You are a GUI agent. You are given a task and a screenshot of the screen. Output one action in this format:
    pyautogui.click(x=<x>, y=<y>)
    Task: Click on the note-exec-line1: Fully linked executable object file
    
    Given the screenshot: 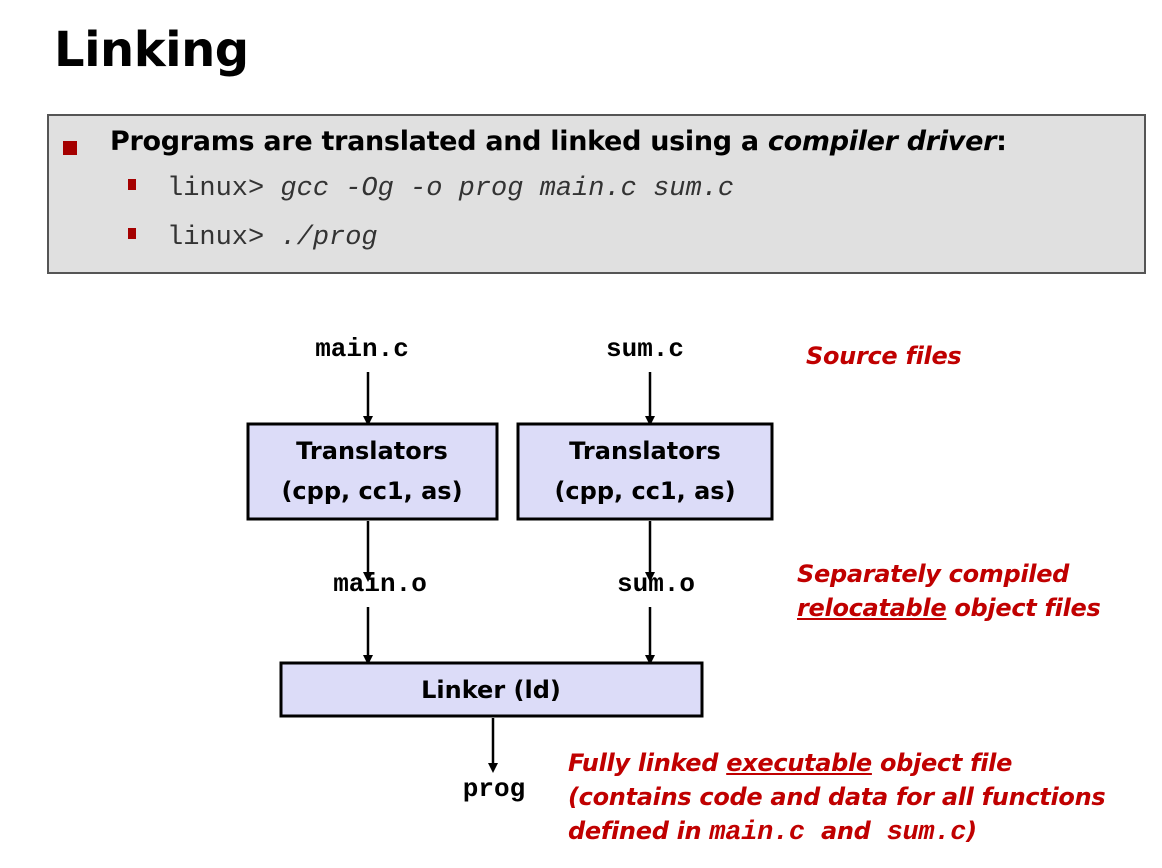 What is the action you would take?
    pyautogui.click(x=836, y=763)
    